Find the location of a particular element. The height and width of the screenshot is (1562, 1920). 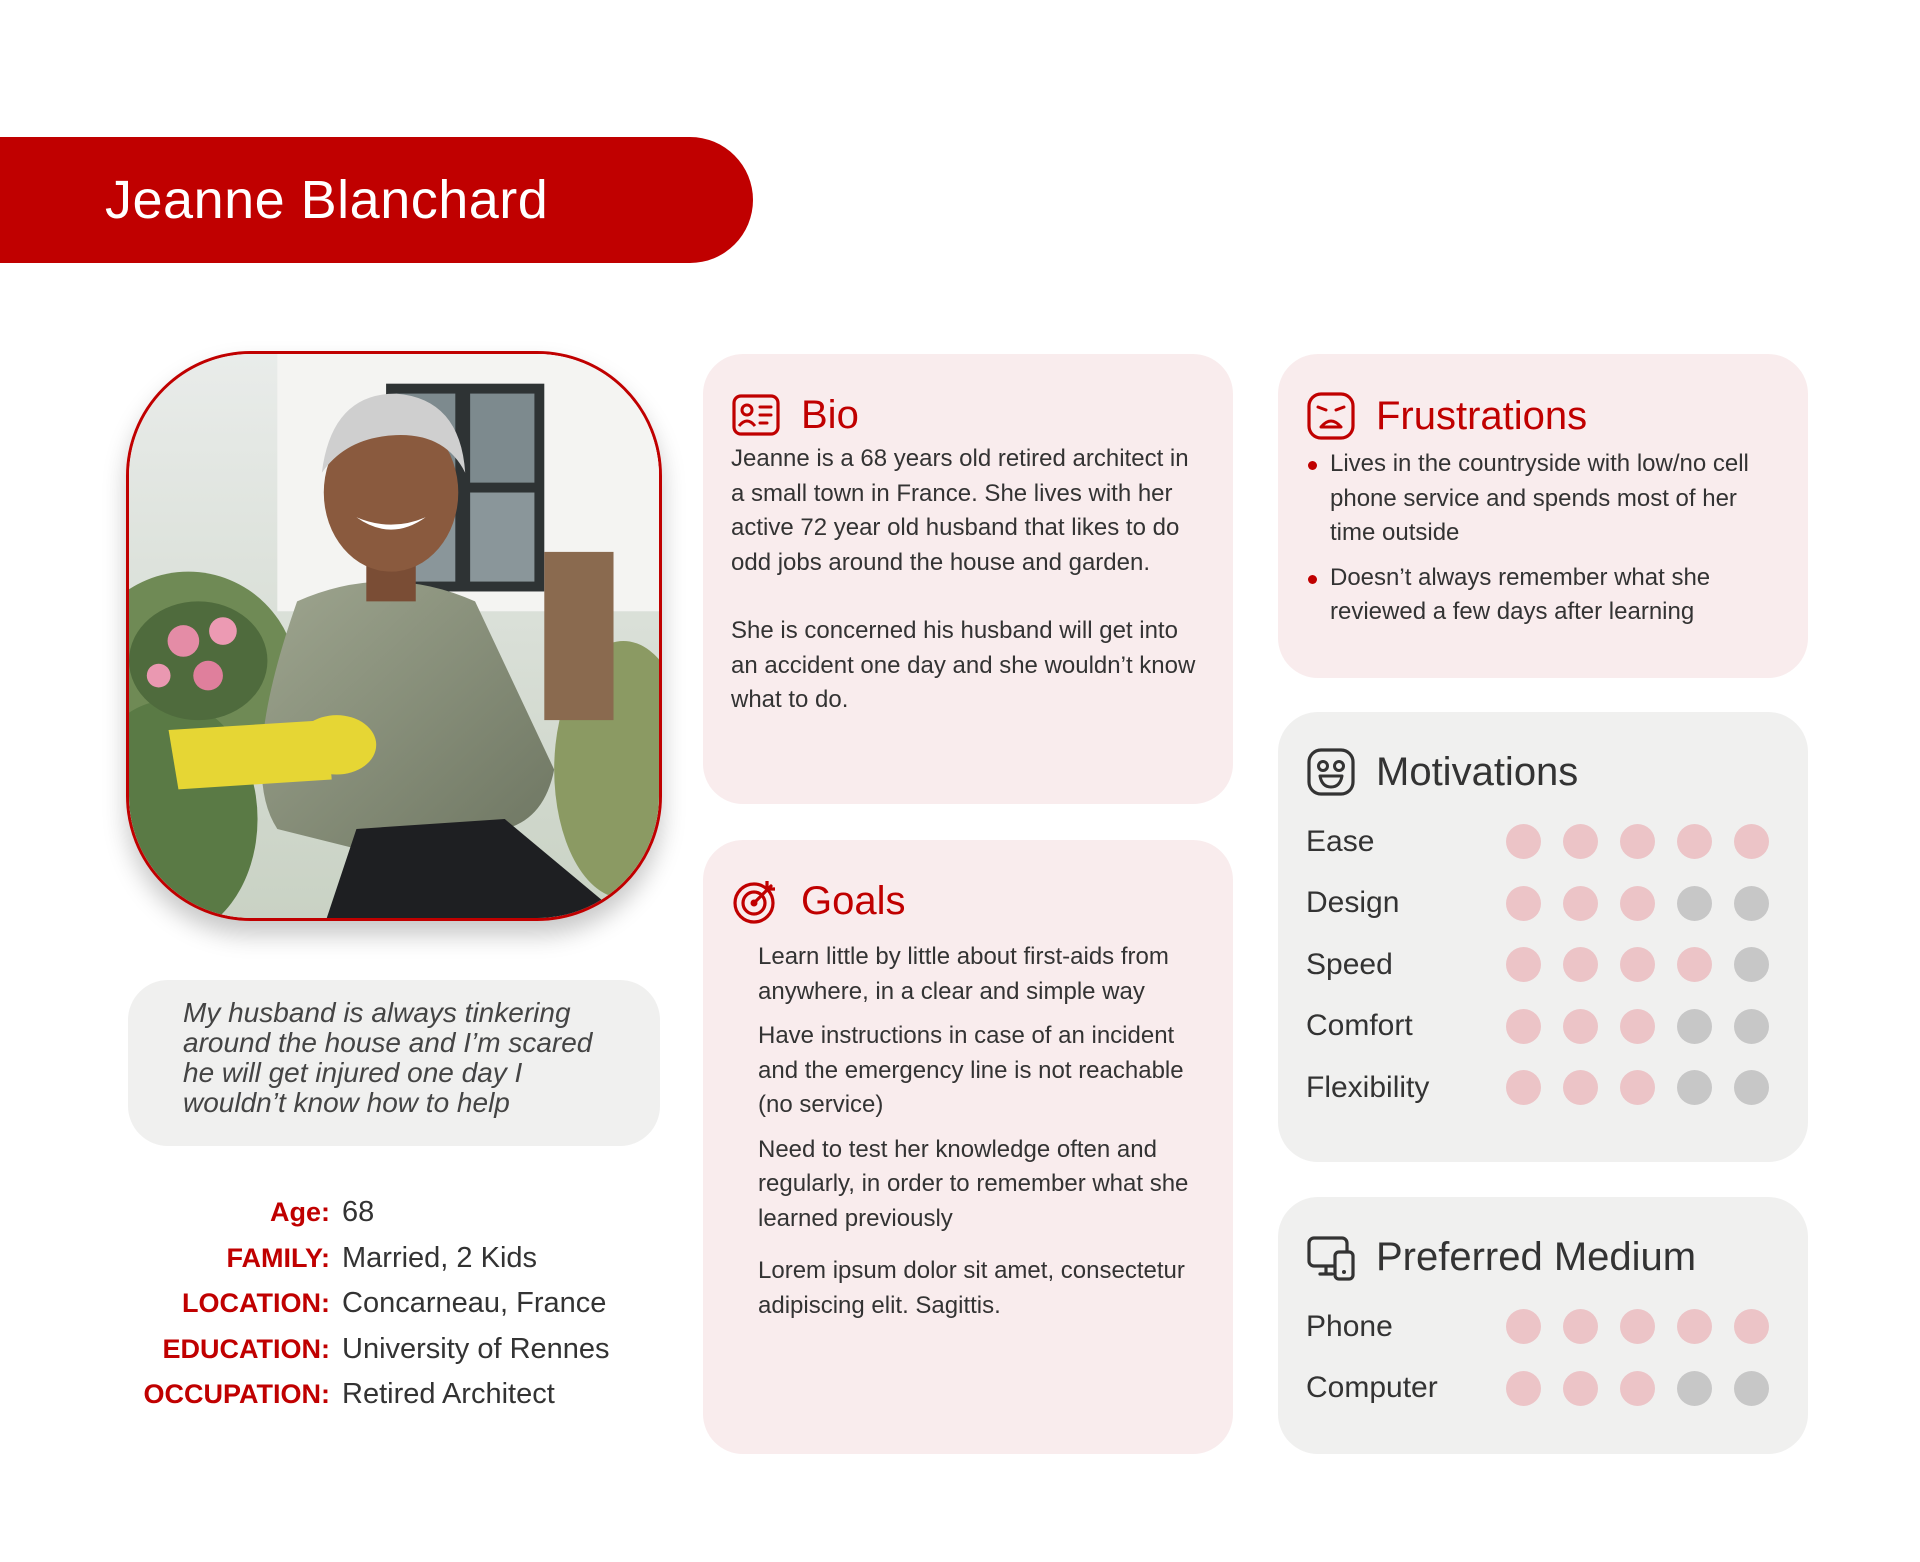

fact-value: Married, 2 Kids is located at coordinates (440, 1257).